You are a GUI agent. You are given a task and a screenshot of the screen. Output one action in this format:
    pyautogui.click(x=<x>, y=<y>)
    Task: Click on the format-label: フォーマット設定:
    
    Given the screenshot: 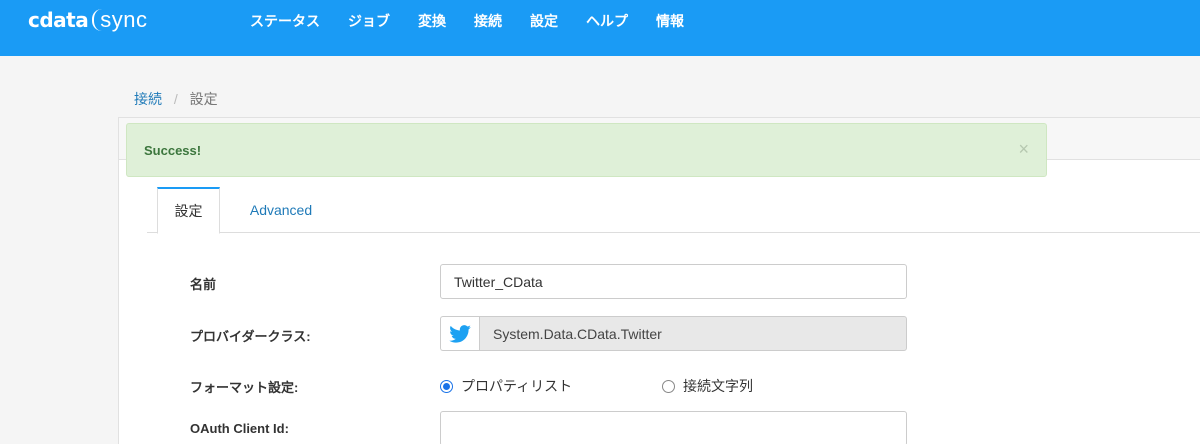 What is the action you would take?
    pyautogui.click(x=244, y=387)
    